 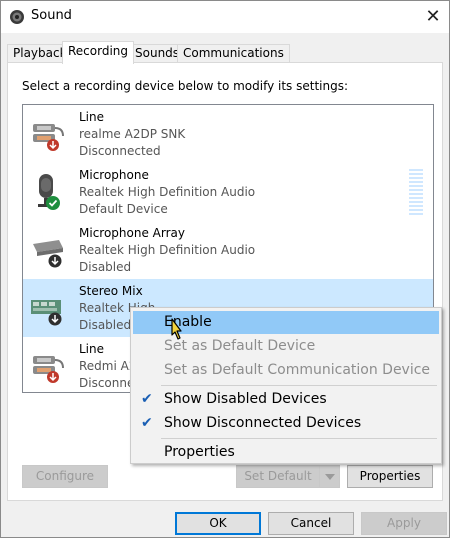 I want to click on level-meter, so click(x=416, y=192).